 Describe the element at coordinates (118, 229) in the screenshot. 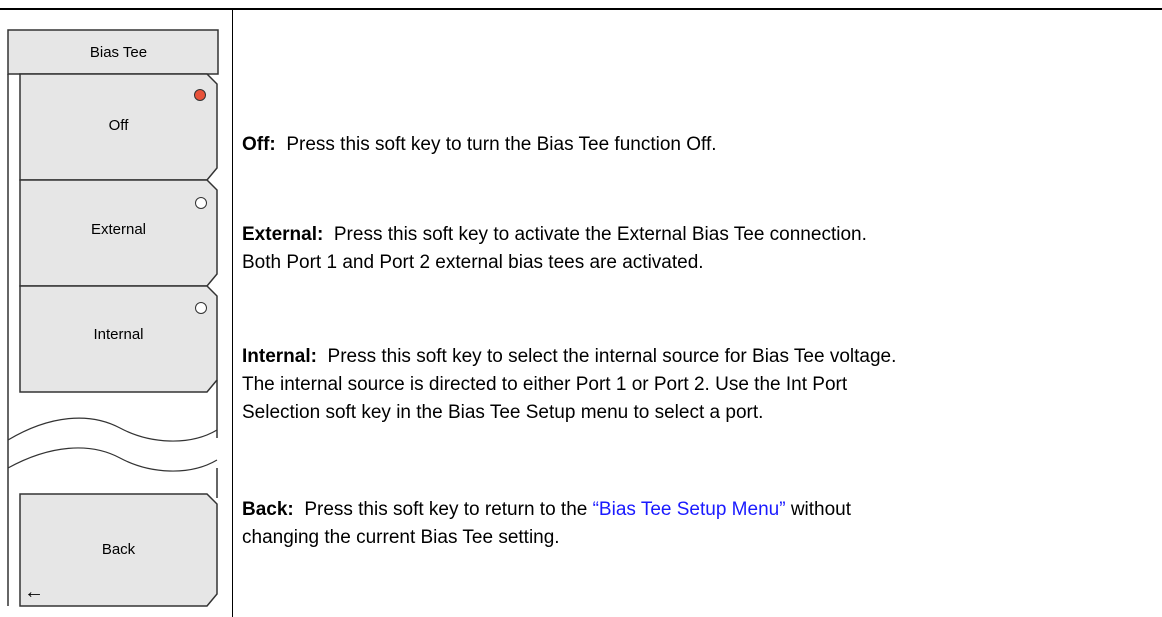

I see `soft-key-external: External` at that location.